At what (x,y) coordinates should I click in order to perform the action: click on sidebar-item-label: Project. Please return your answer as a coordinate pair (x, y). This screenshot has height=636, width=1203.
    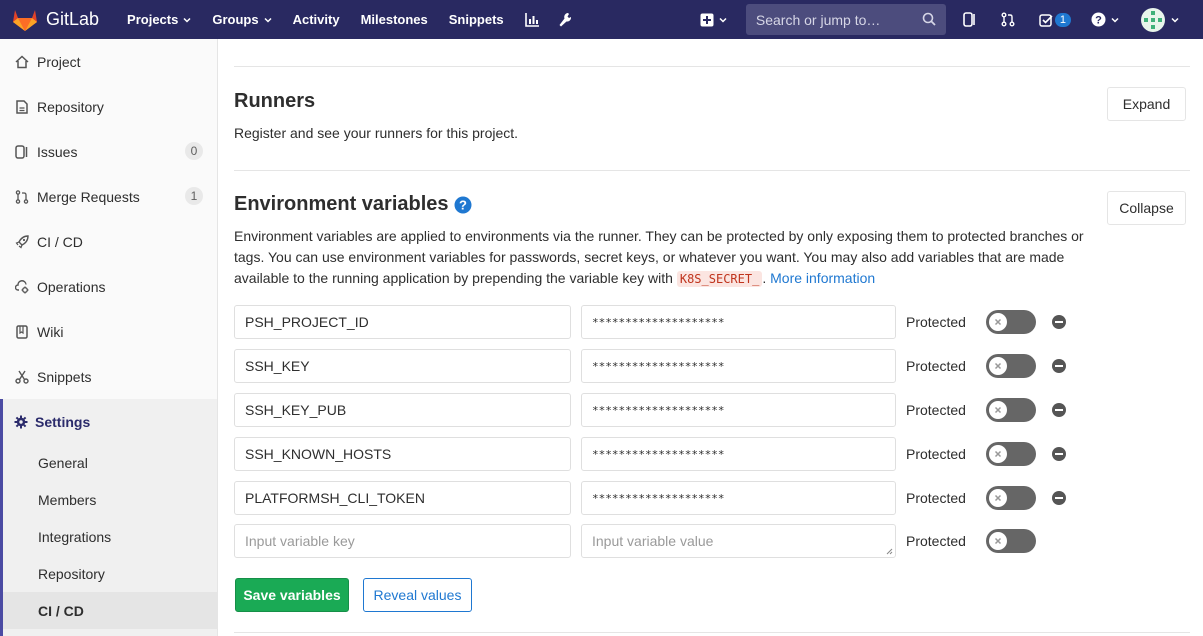
    Looking at the image, I should click on (59, 61).